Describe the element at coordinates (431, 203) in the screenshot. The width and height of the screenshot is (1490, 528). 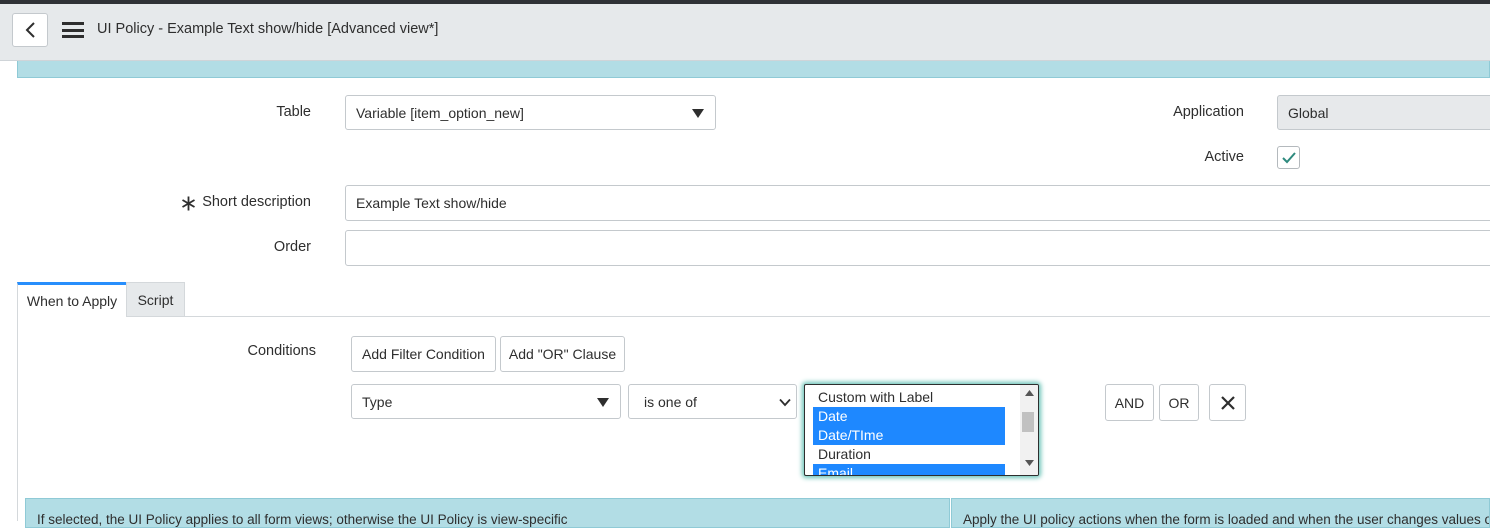
I see `short-description-value: Example Text show/hide` at that location.